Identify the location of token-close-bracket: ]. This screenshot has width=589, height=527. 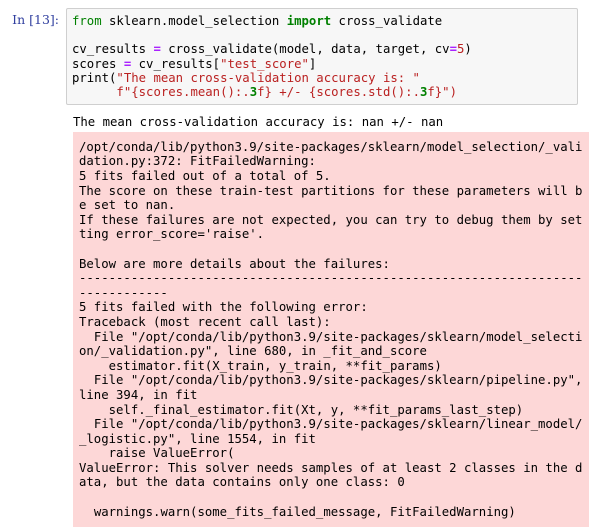
(312, 63).